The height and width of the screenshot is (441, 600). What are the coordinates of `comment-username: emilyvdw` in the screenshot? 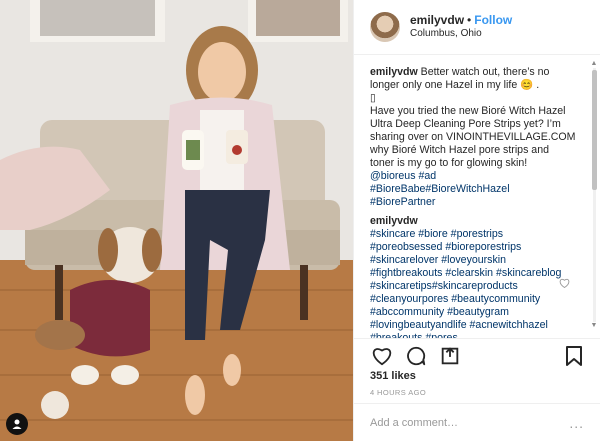 It's located at (473, 221).